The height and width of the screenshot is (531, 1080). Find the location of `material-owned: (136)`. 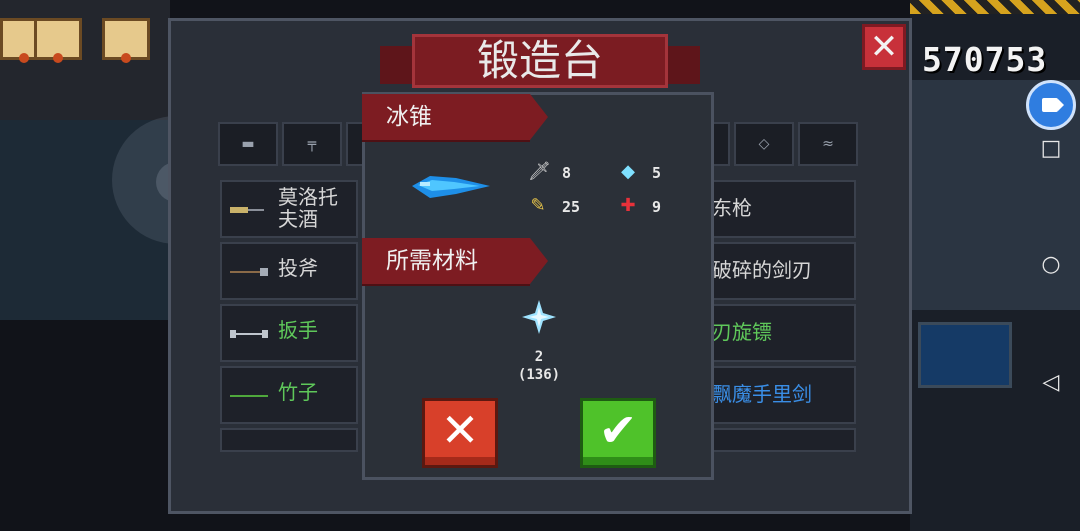

material-owned: (136) is located at coordinates (539, 375).